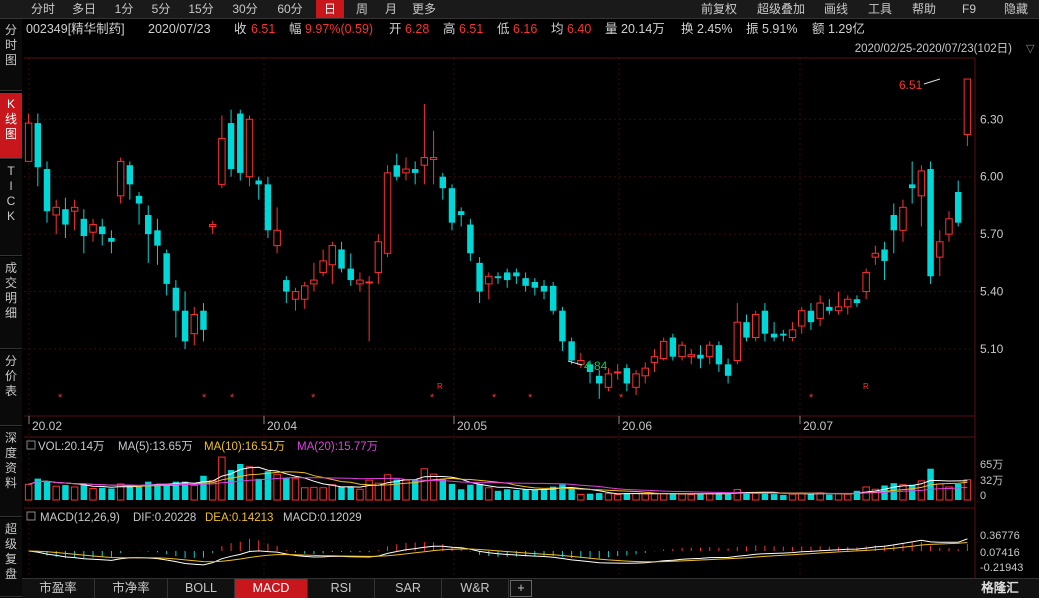 This screenshot has height=598, width=1039. Describe the element at coordinates (131, 588) in the screenshot. I see `tab-pb: 市净率` at that location.